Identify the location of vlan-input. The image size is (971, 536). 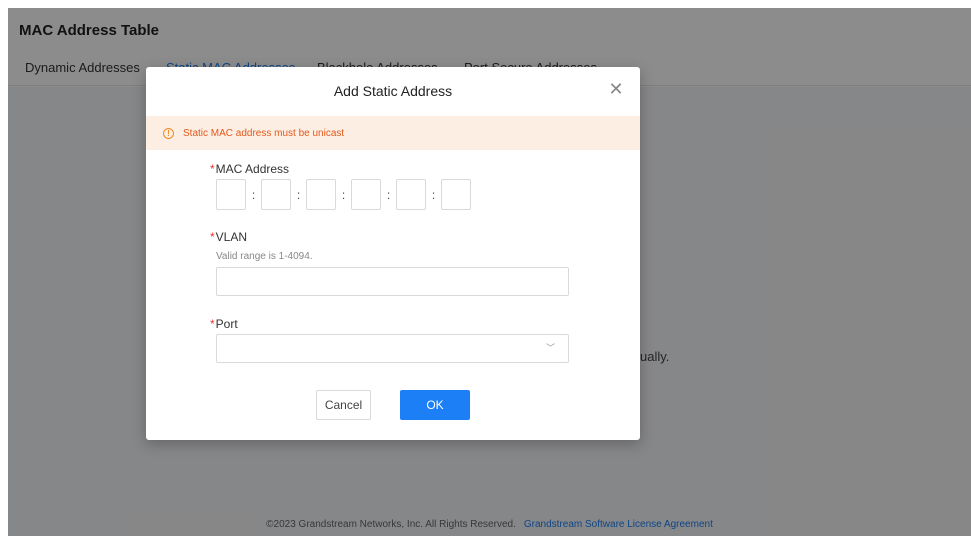
(392, 281).